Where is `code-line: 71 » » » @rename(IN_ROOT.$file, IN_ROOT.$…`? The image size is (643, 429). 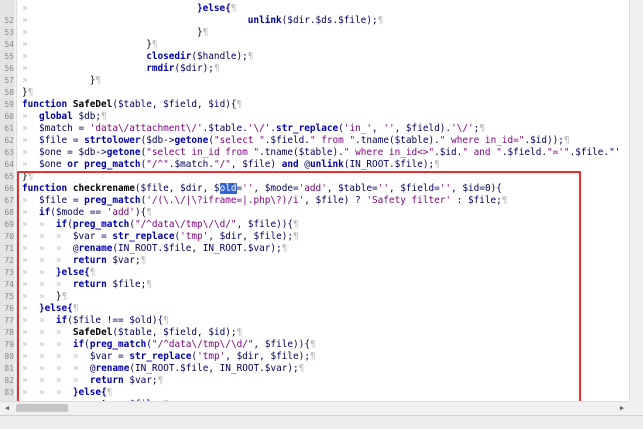
code-line: 71 » » » @rename(IN_ROOT.$file, IN_ROOT.$… is located at coordinates (314, 249).